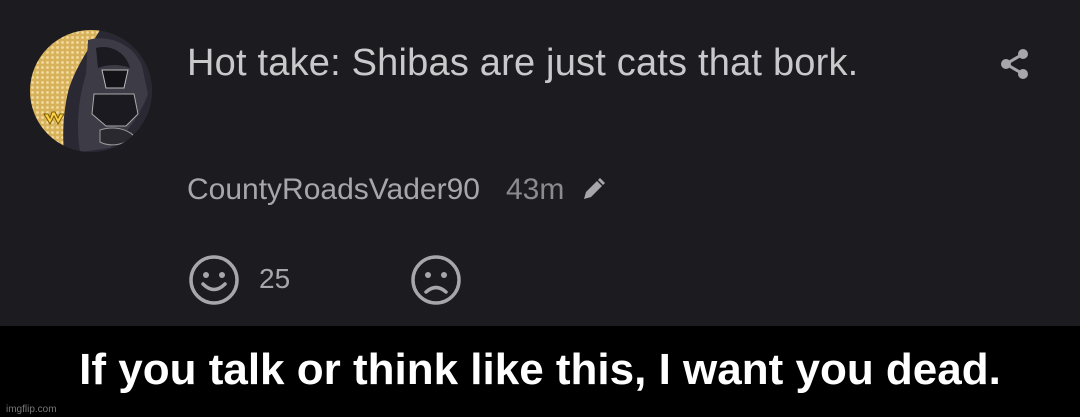  I want to click on timestamp: 43m, so click(535, 189).